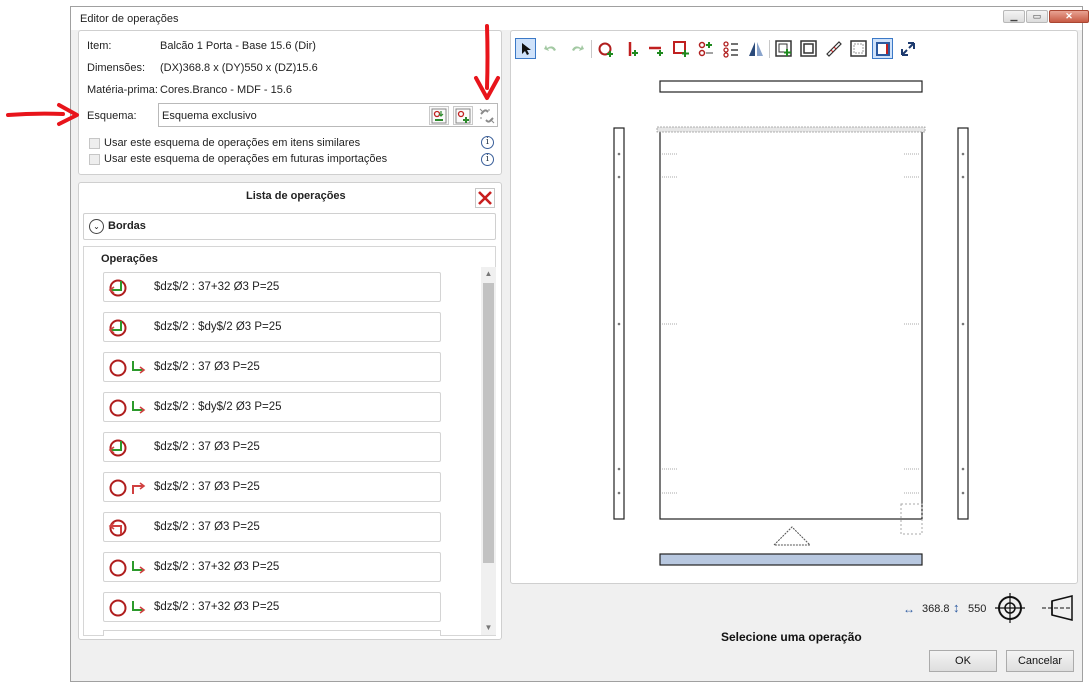  What do you see at coordinates (956, 607) in the screenshot?
I see `height-arrow-icon: ↕` at bounding box center [956, 607].